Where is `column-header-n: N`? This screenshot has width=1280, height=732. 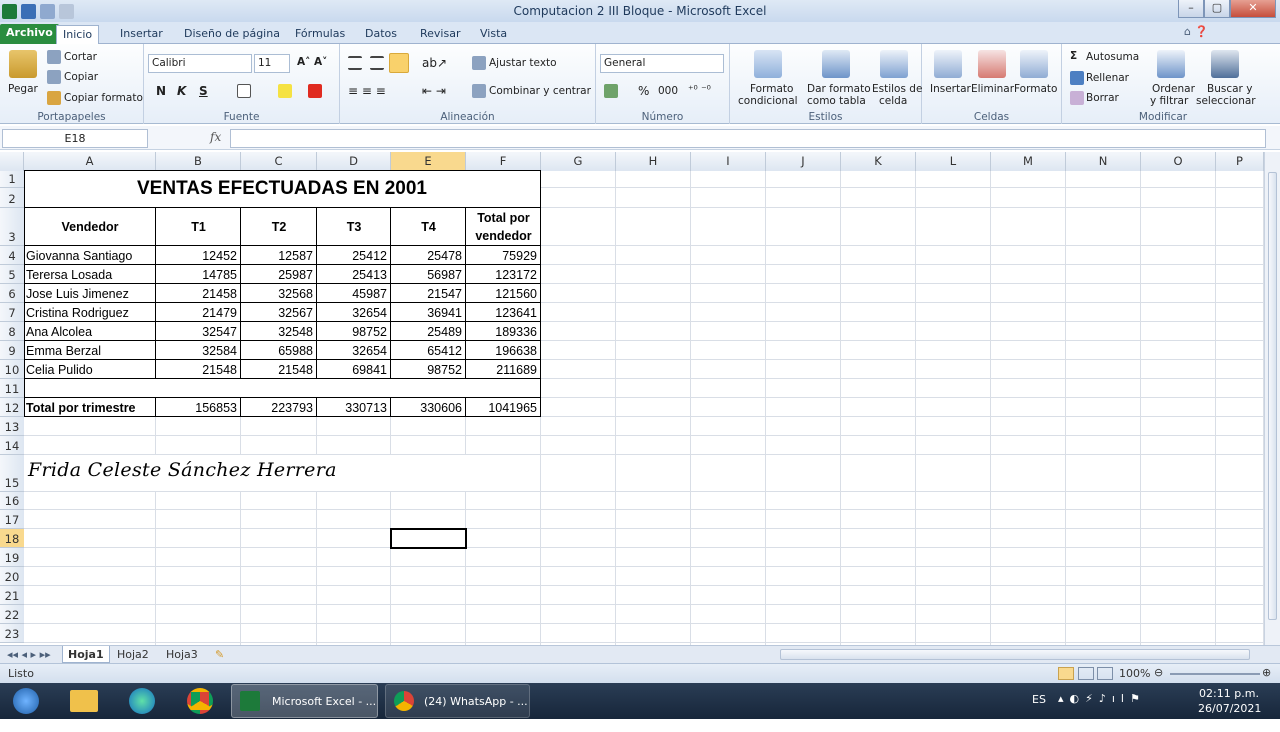
column-header-n: N is located at coordinates (1103, 161).